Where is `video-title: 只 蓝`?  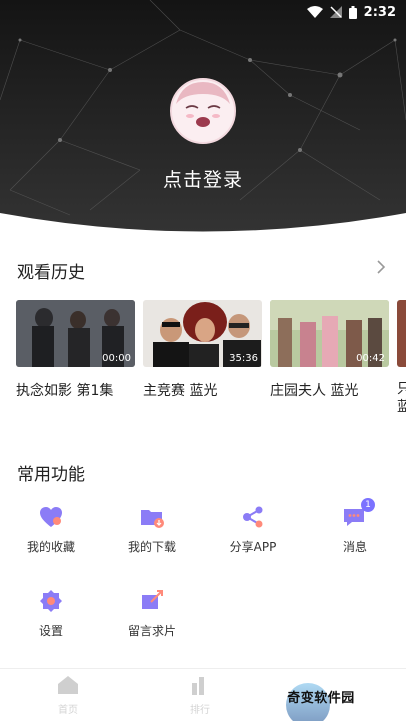
video-title: 只 蓝 is located at coordinates (401, 398).